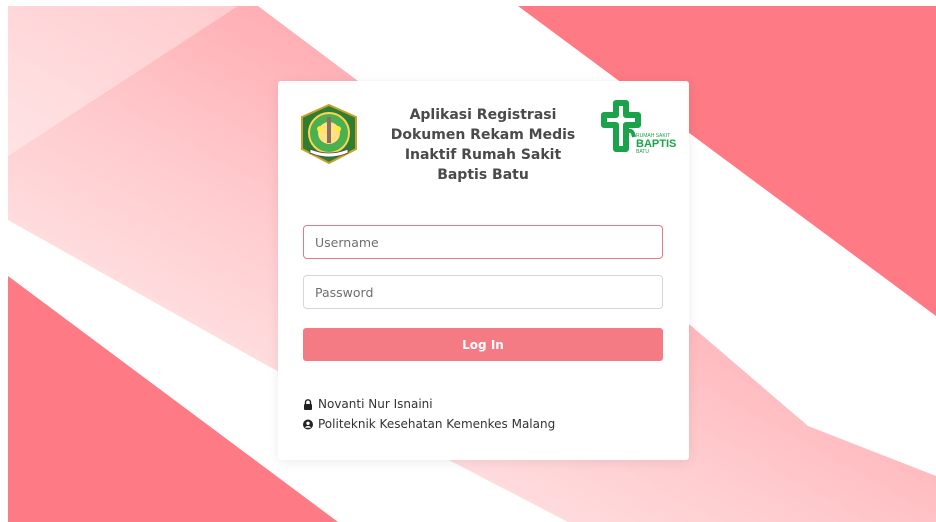 The height and width of the screenshot is (522, 936). What do you see at coordinates (483, 292) in the screenshot?
I see `password-input` at bounding box center [483, 292].